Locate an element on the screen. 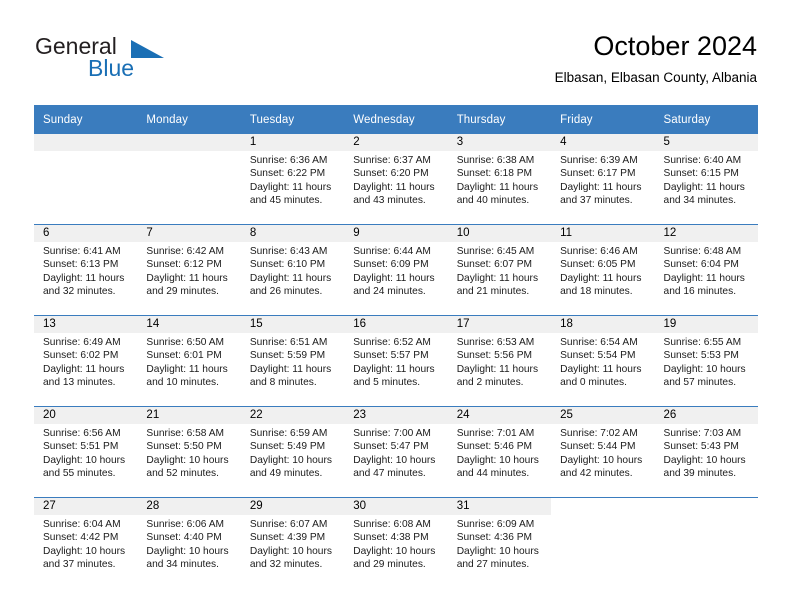 This screenshot has height=612, width=792. daylight-text: Daylight: 11 hours and 34 minutes. is located at coordinates (704, 194).